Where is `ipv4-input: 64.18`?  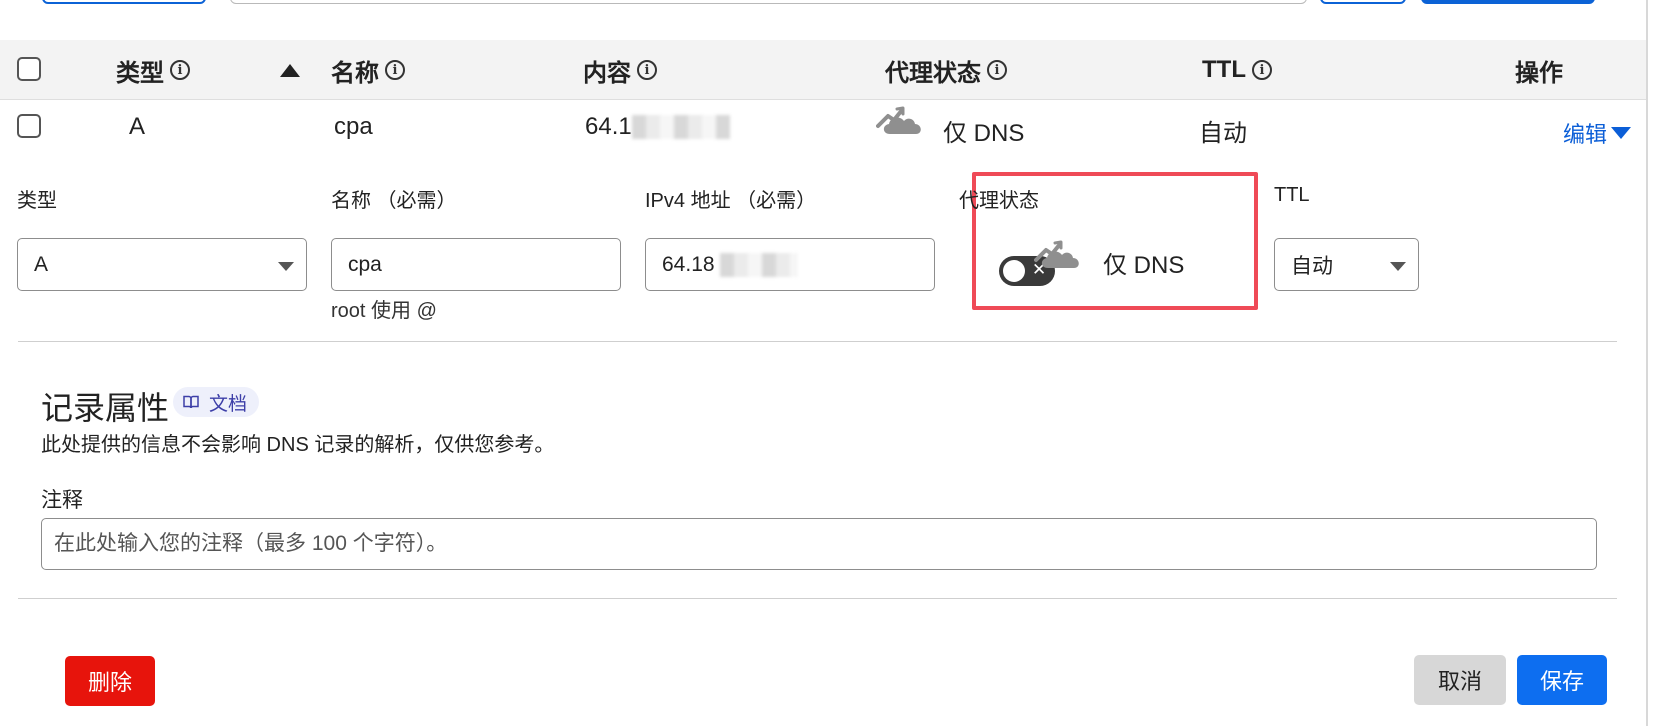 ipv4-input: 64.18 is located at coordinates (790, 264).